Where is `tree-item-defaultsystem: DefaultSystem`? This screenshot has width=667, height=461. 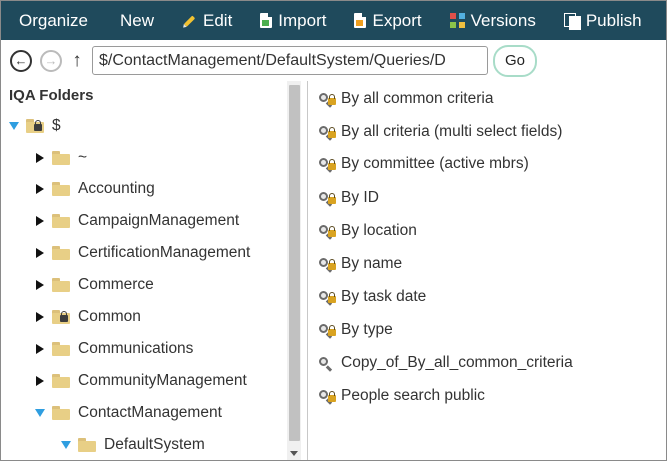 tree-item-defaultsystem: DefaultSystem is located at coordinates (132, 445).